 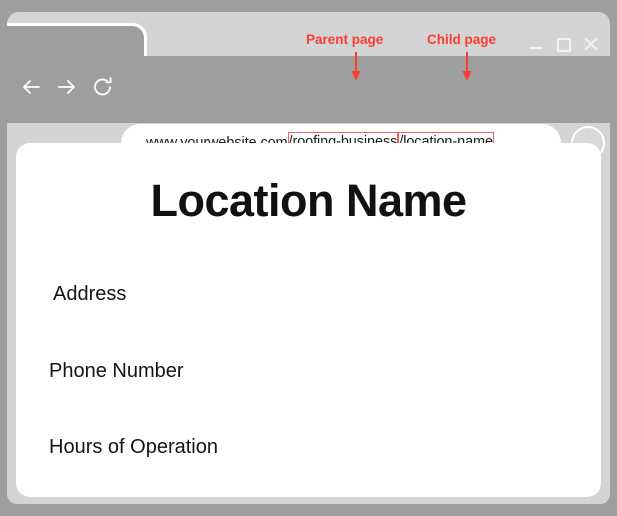 What do you see at coordinates (467, 66) in the screenshot?
I see `annotation-child-arrow-icon` at bounding box center [467, 66].